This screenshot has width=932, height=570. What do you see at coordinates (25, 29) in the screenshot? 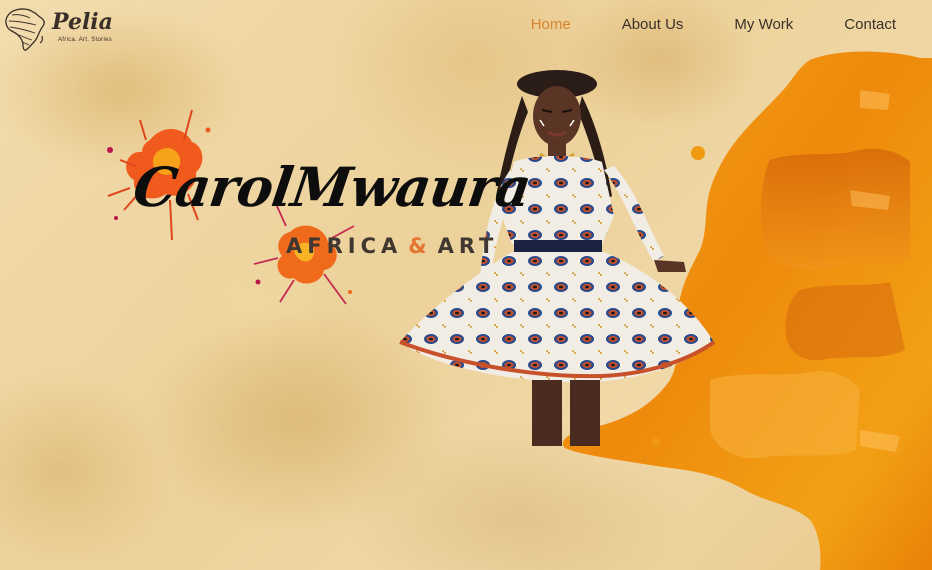
I see `africa-map-icon` at bounding box center [25, 29].